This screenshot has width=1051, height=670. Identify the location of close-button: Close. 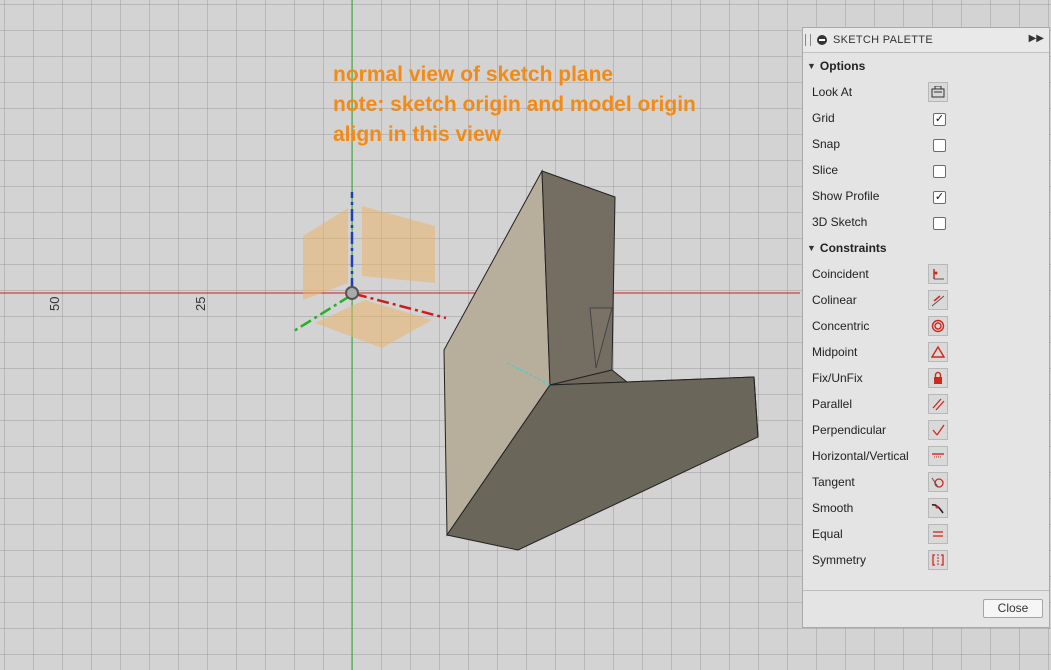
(1013, 608).